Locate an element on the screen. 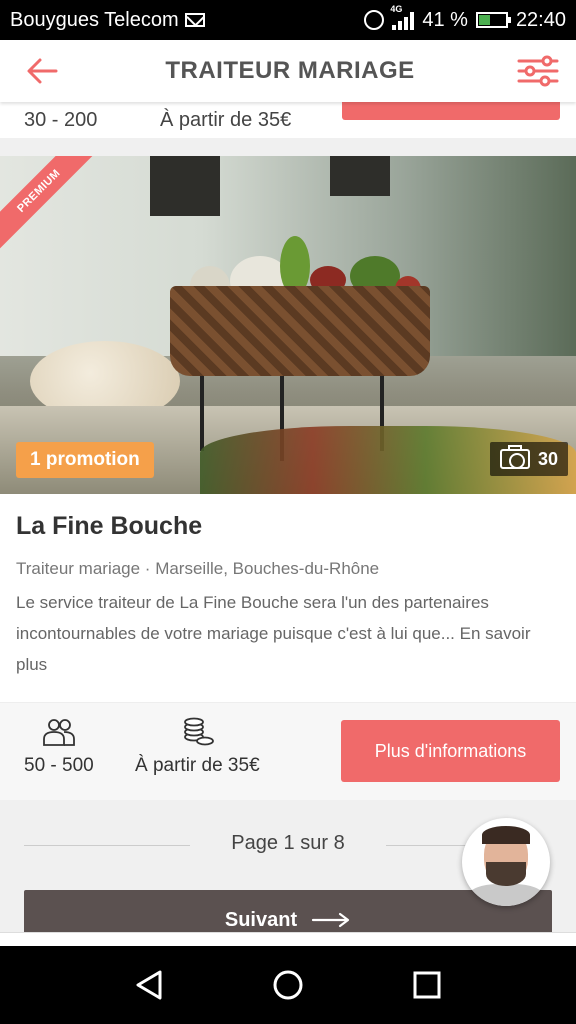 This screenshot has width=576, height=1024. capacity-feature: 50 - 500 is located at coordinates (59, 747).